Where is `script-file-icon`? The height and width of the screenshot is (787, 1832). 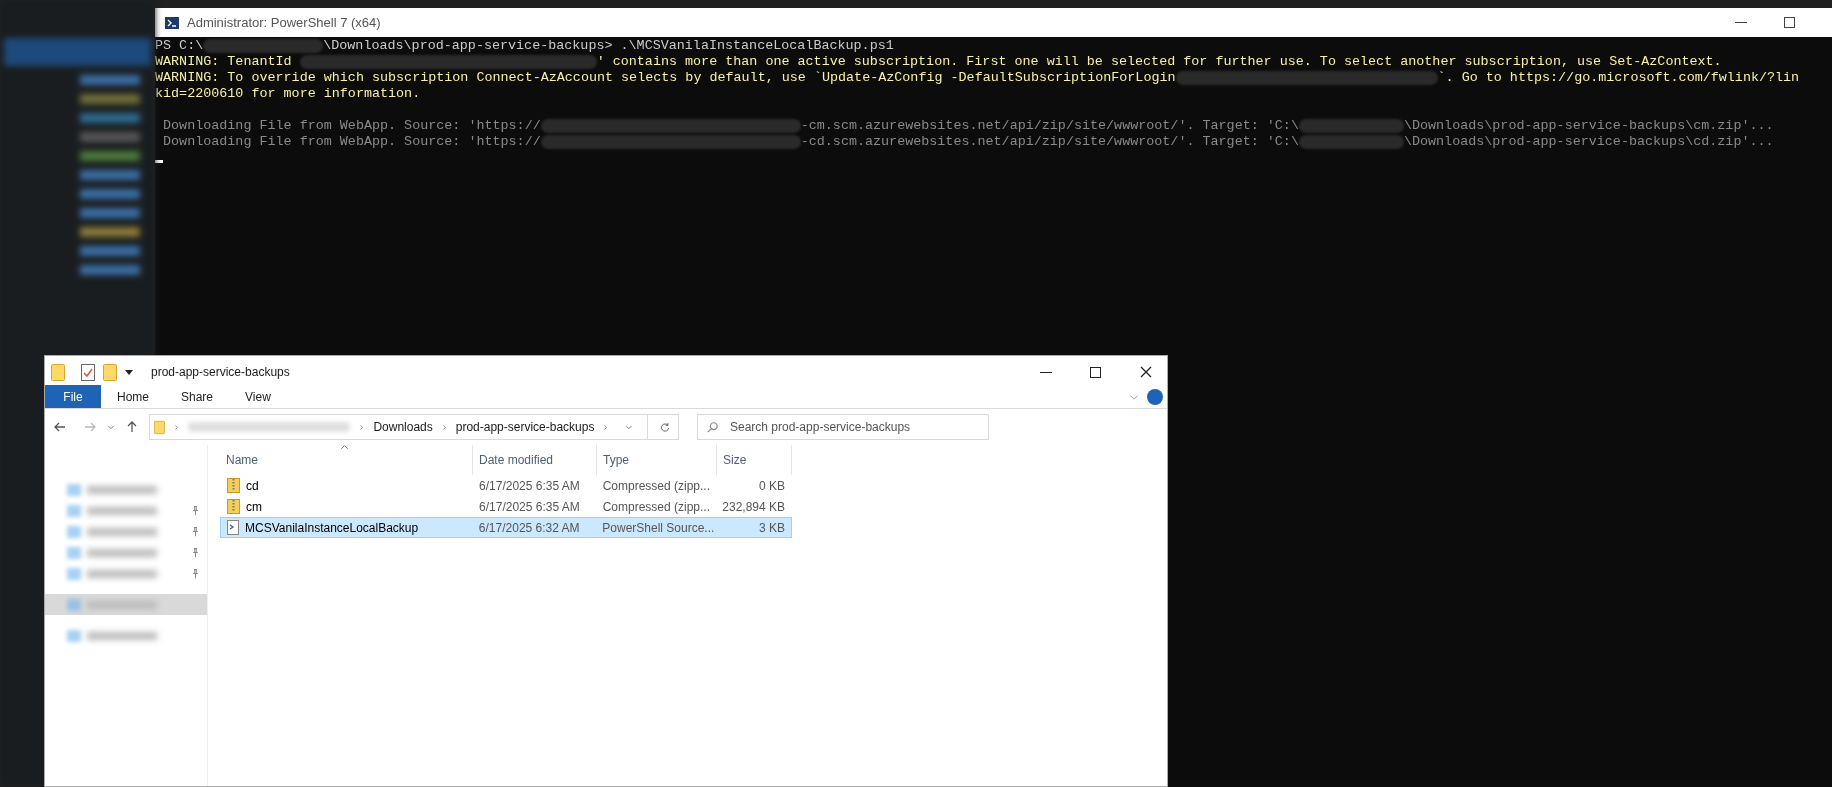
script-file-icon is located at coordinates (233, 527).